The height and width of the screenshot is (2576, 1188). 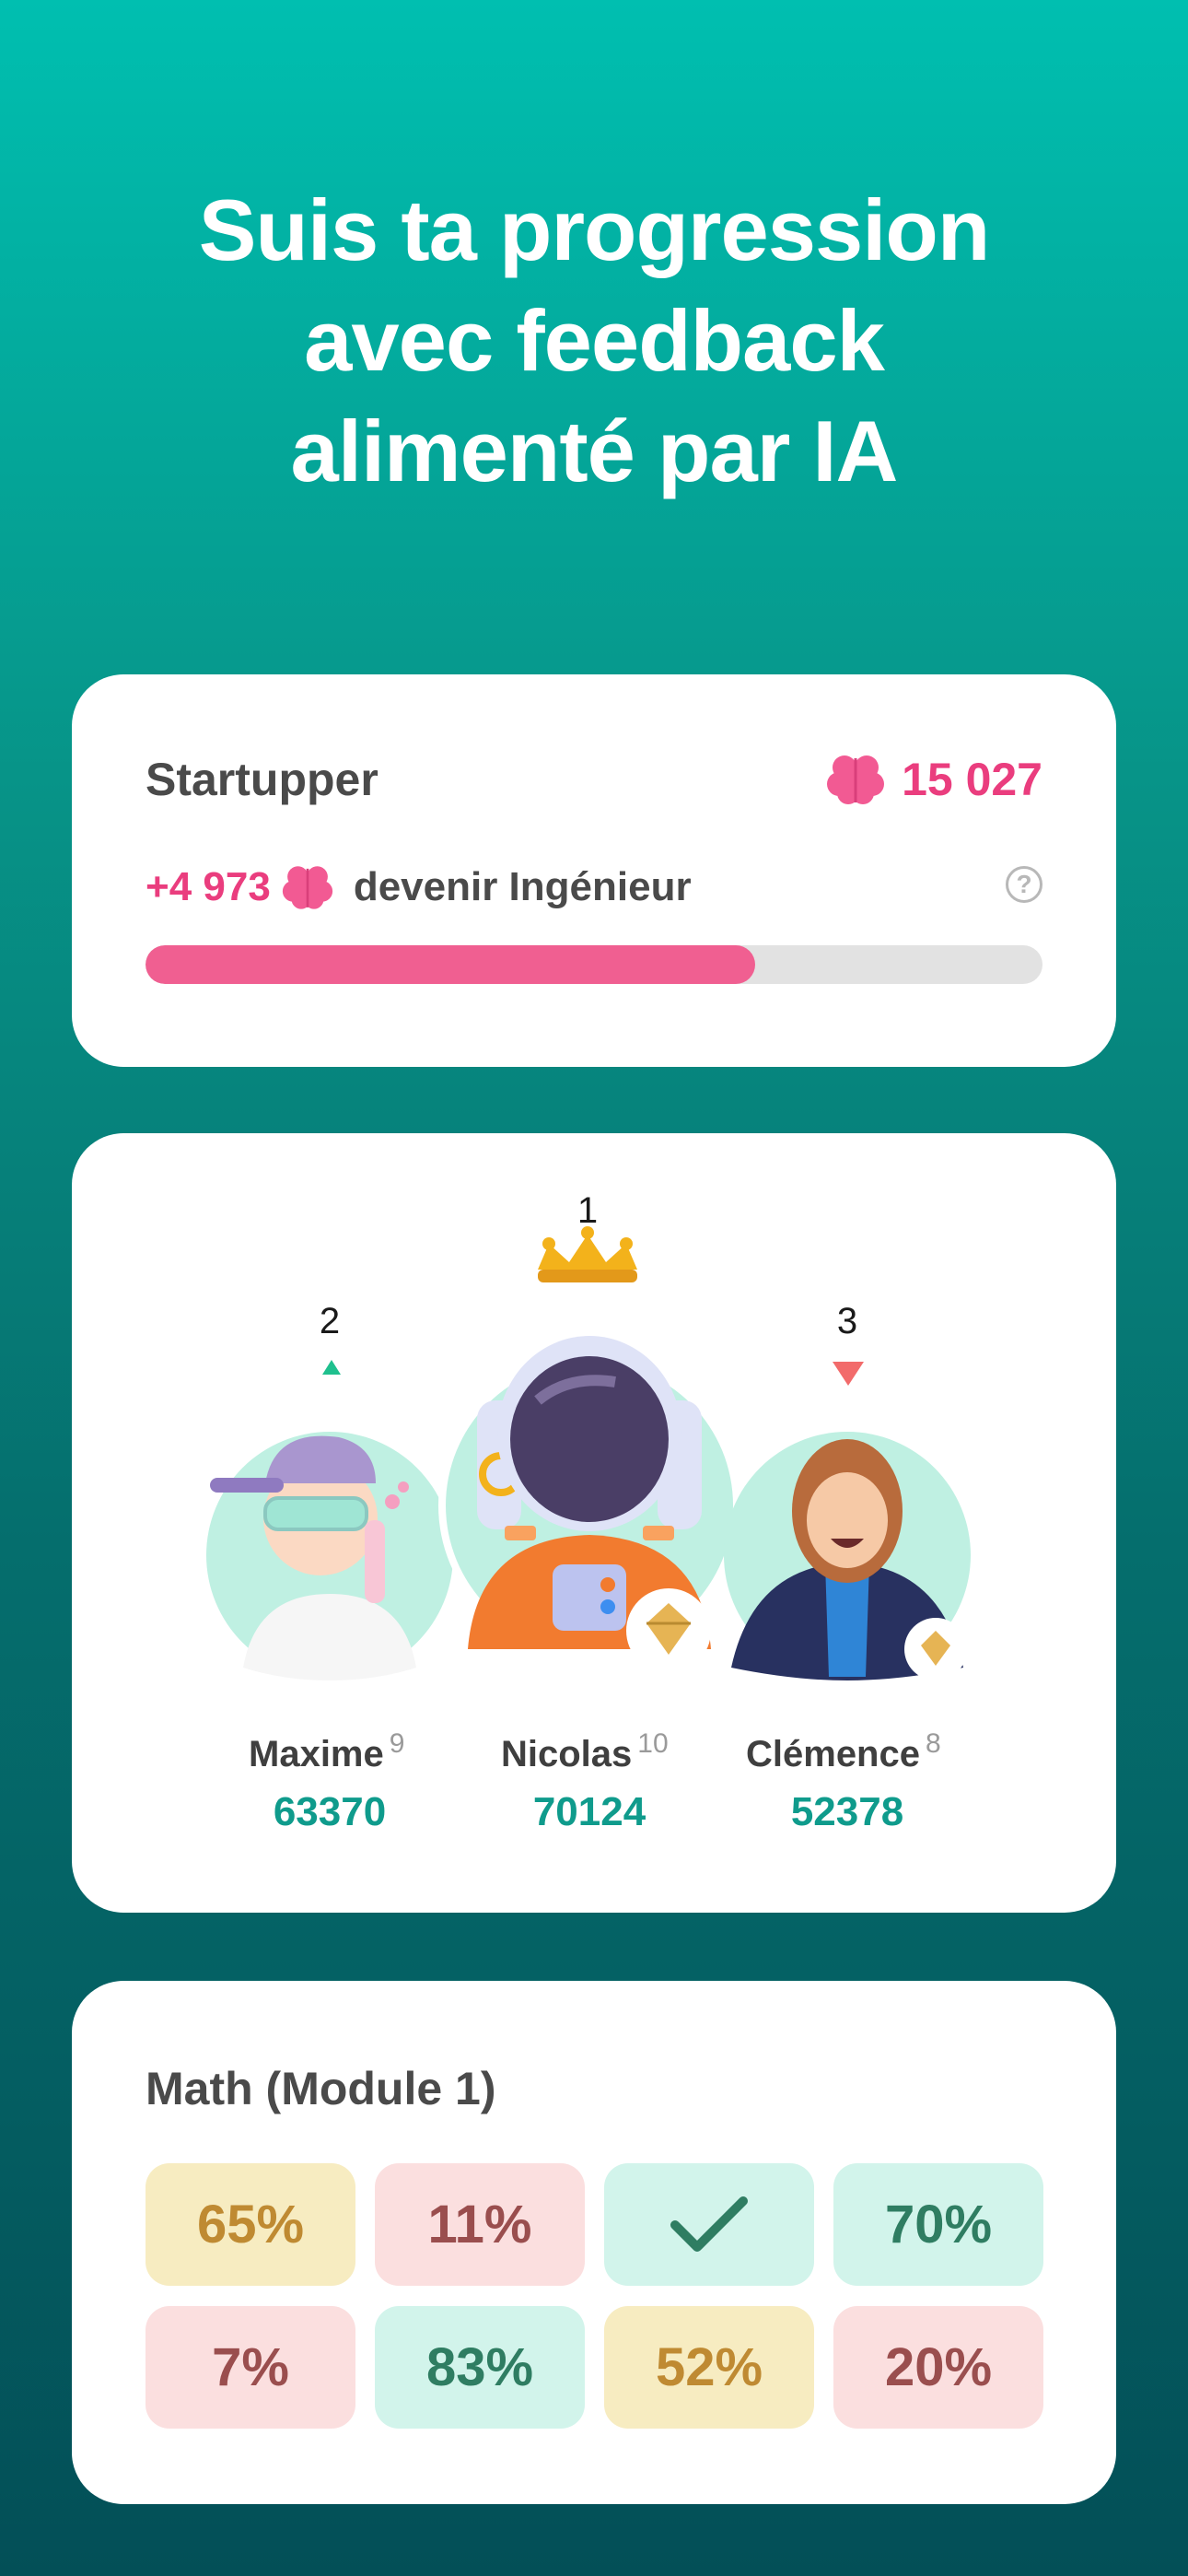 What do you see at coordinates (330, 1811) in the screenshot?
I see `player-score-maxime: 63370` at bounding box center [330, 1811].